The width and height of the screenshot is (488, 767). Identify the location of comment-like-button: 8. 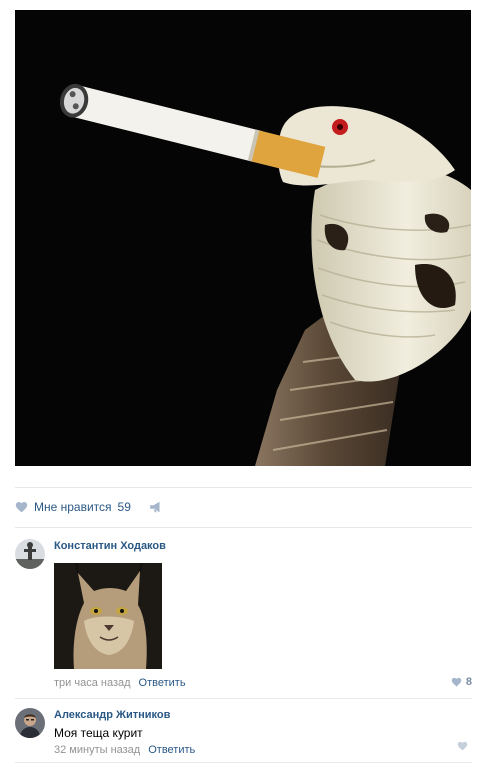
(461, 682).